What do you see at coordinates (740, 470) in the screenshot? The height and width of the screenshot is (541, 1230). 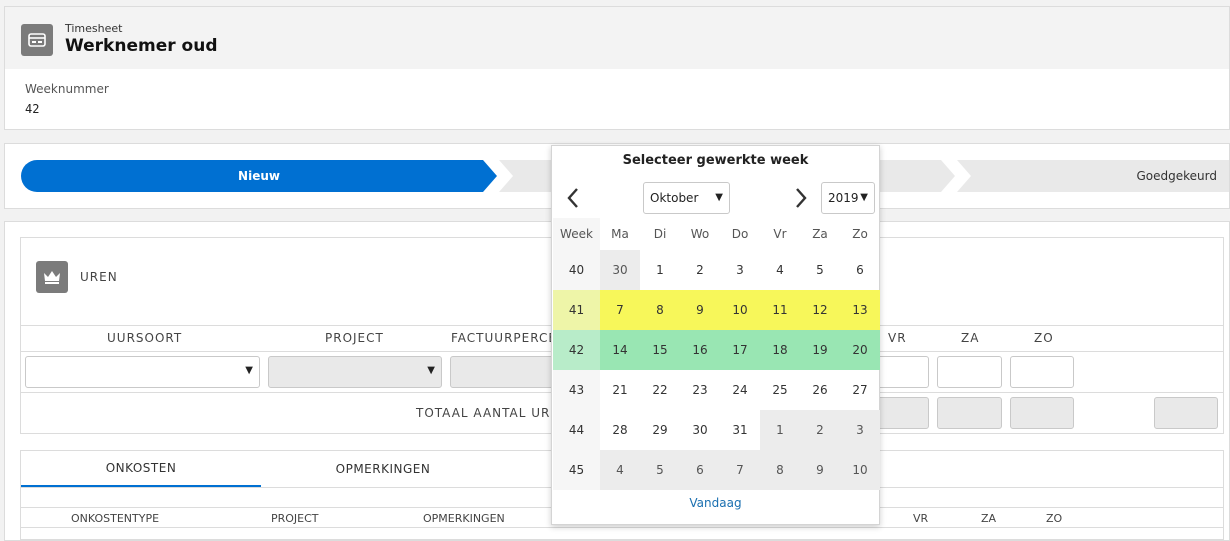 I see `day-cell-other-month: 7` at bounding box center [740, 470].